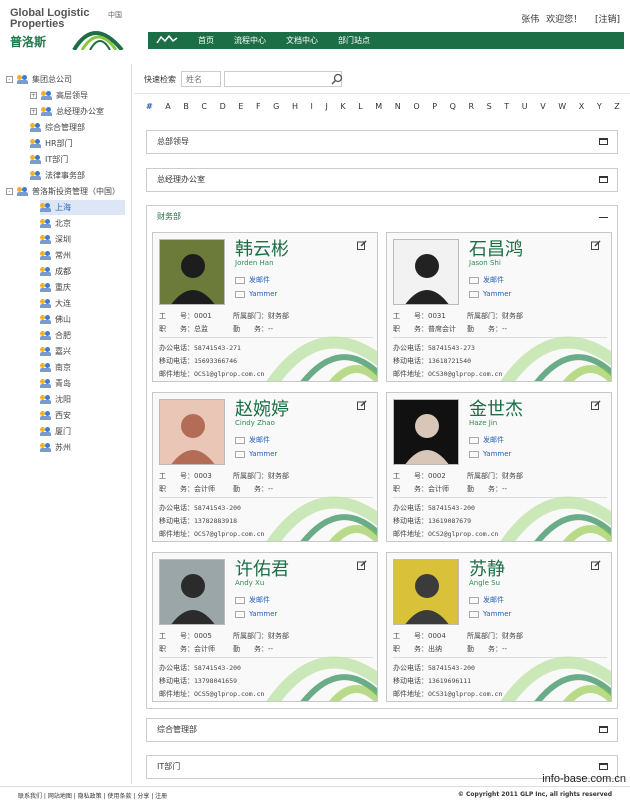 This screenshot has height=800, width=630. Describe the element at coordinates (186, 106) in the screenshot. I see `alphabet-letter: B` at that location.